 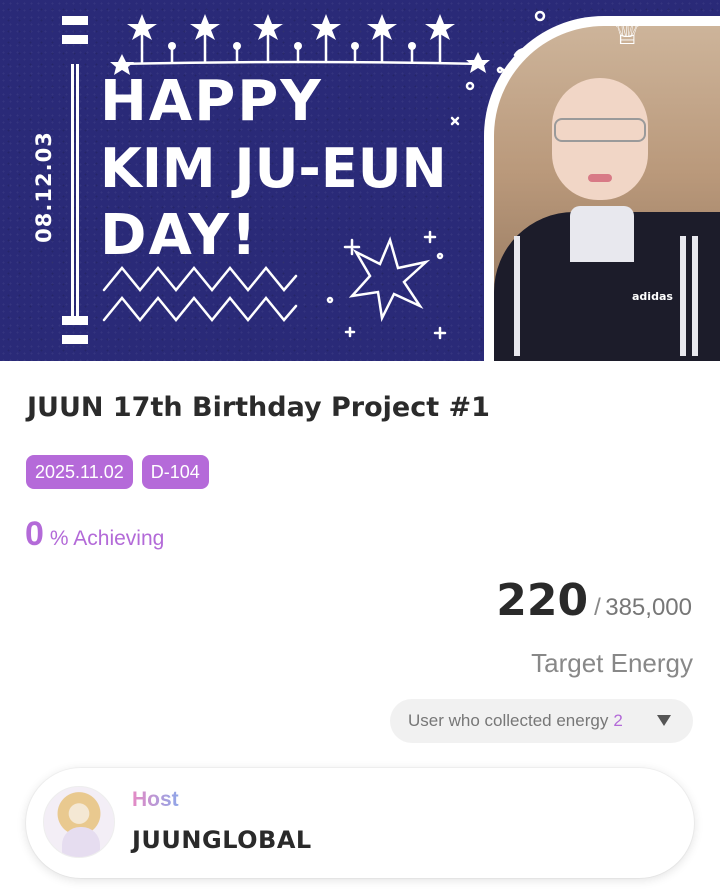 I want to click on crown-icon: ♕, so click(x=627, y=33).